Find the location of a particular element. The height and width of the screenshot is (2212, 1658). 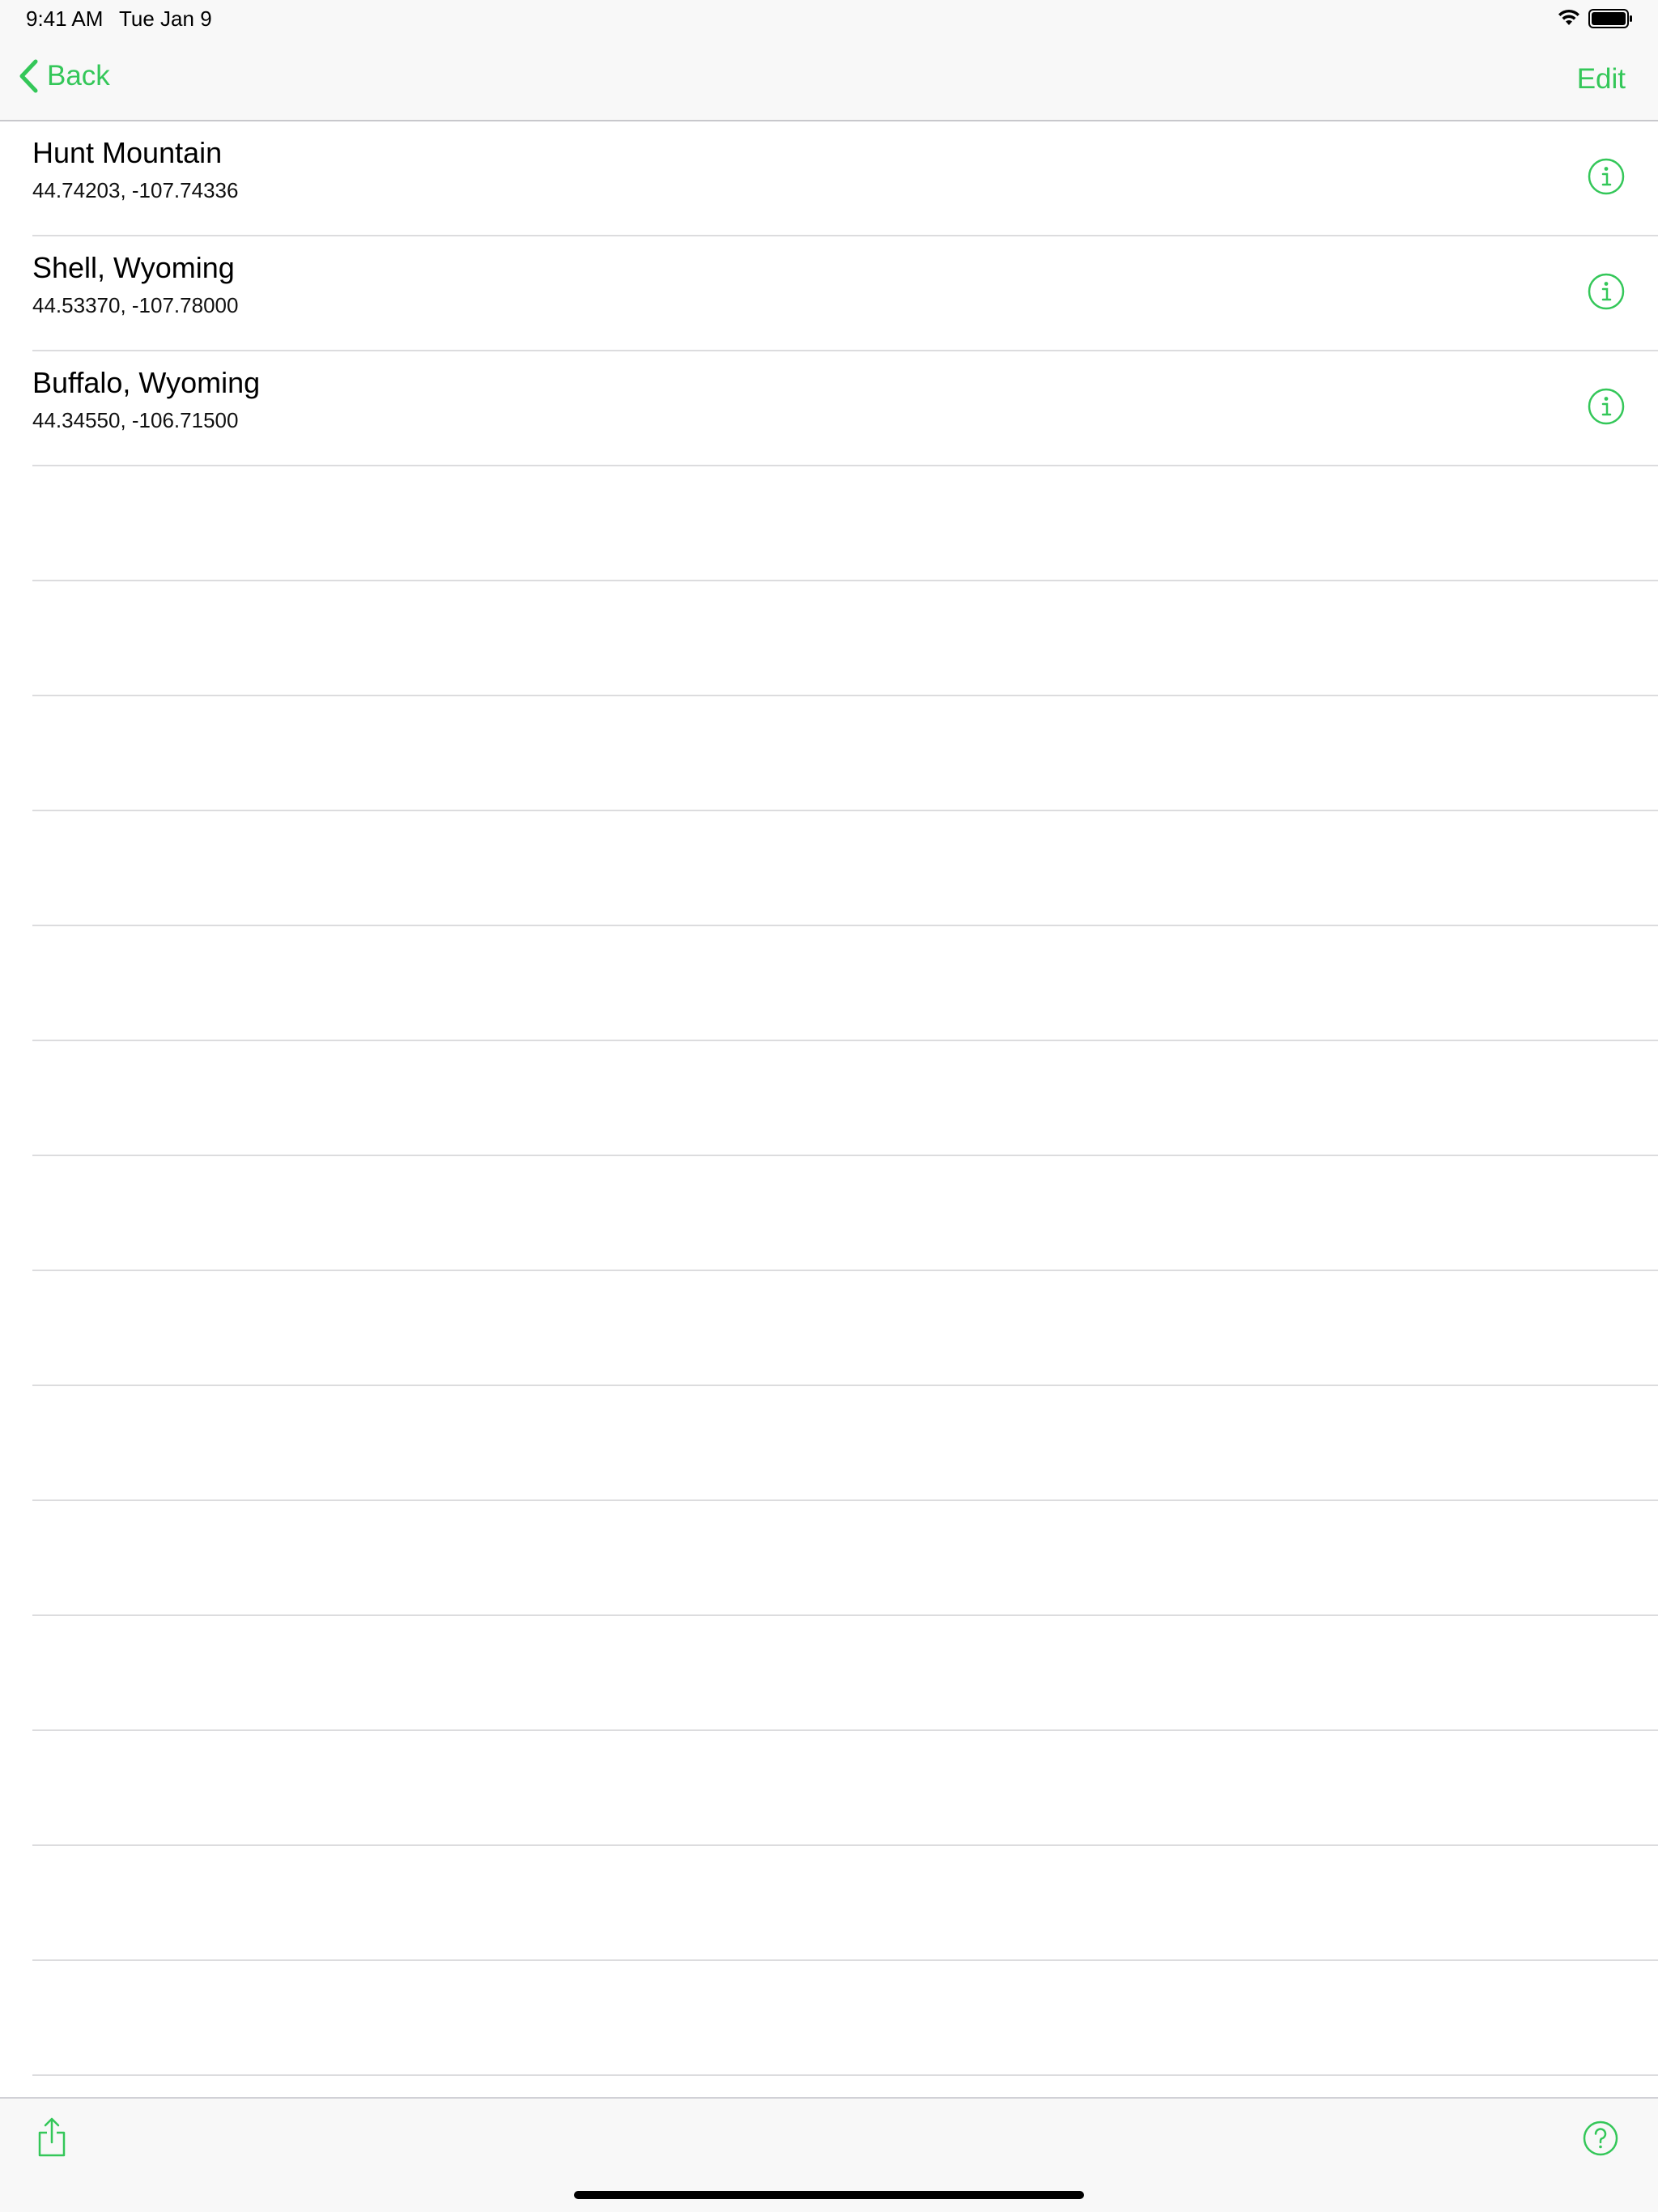

navigation-bar: Back Edit is located at coordinates (829, 76).